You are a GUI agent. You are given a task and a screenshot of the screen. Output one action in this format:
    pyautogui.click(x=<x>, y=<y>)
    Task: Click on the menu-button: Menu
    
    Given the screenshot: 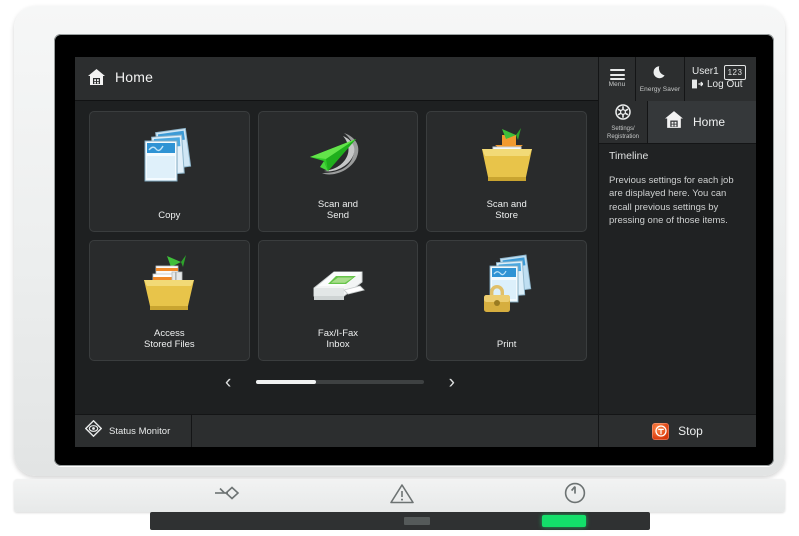 What is the action you would take?
    pyautogui.click(x=616, y=79)
    